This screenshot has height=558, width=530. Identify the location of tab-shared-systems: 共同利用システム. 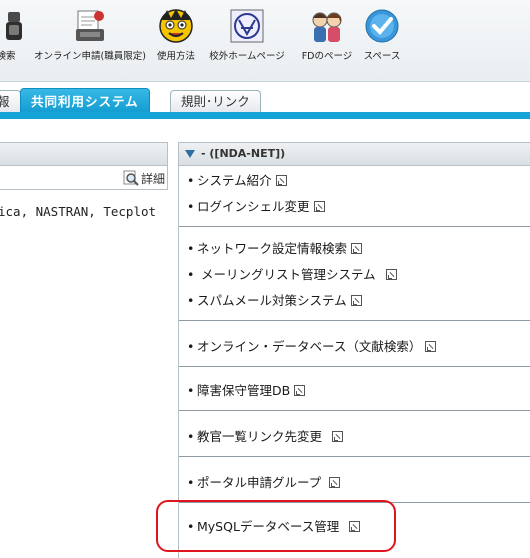
(85, 101).